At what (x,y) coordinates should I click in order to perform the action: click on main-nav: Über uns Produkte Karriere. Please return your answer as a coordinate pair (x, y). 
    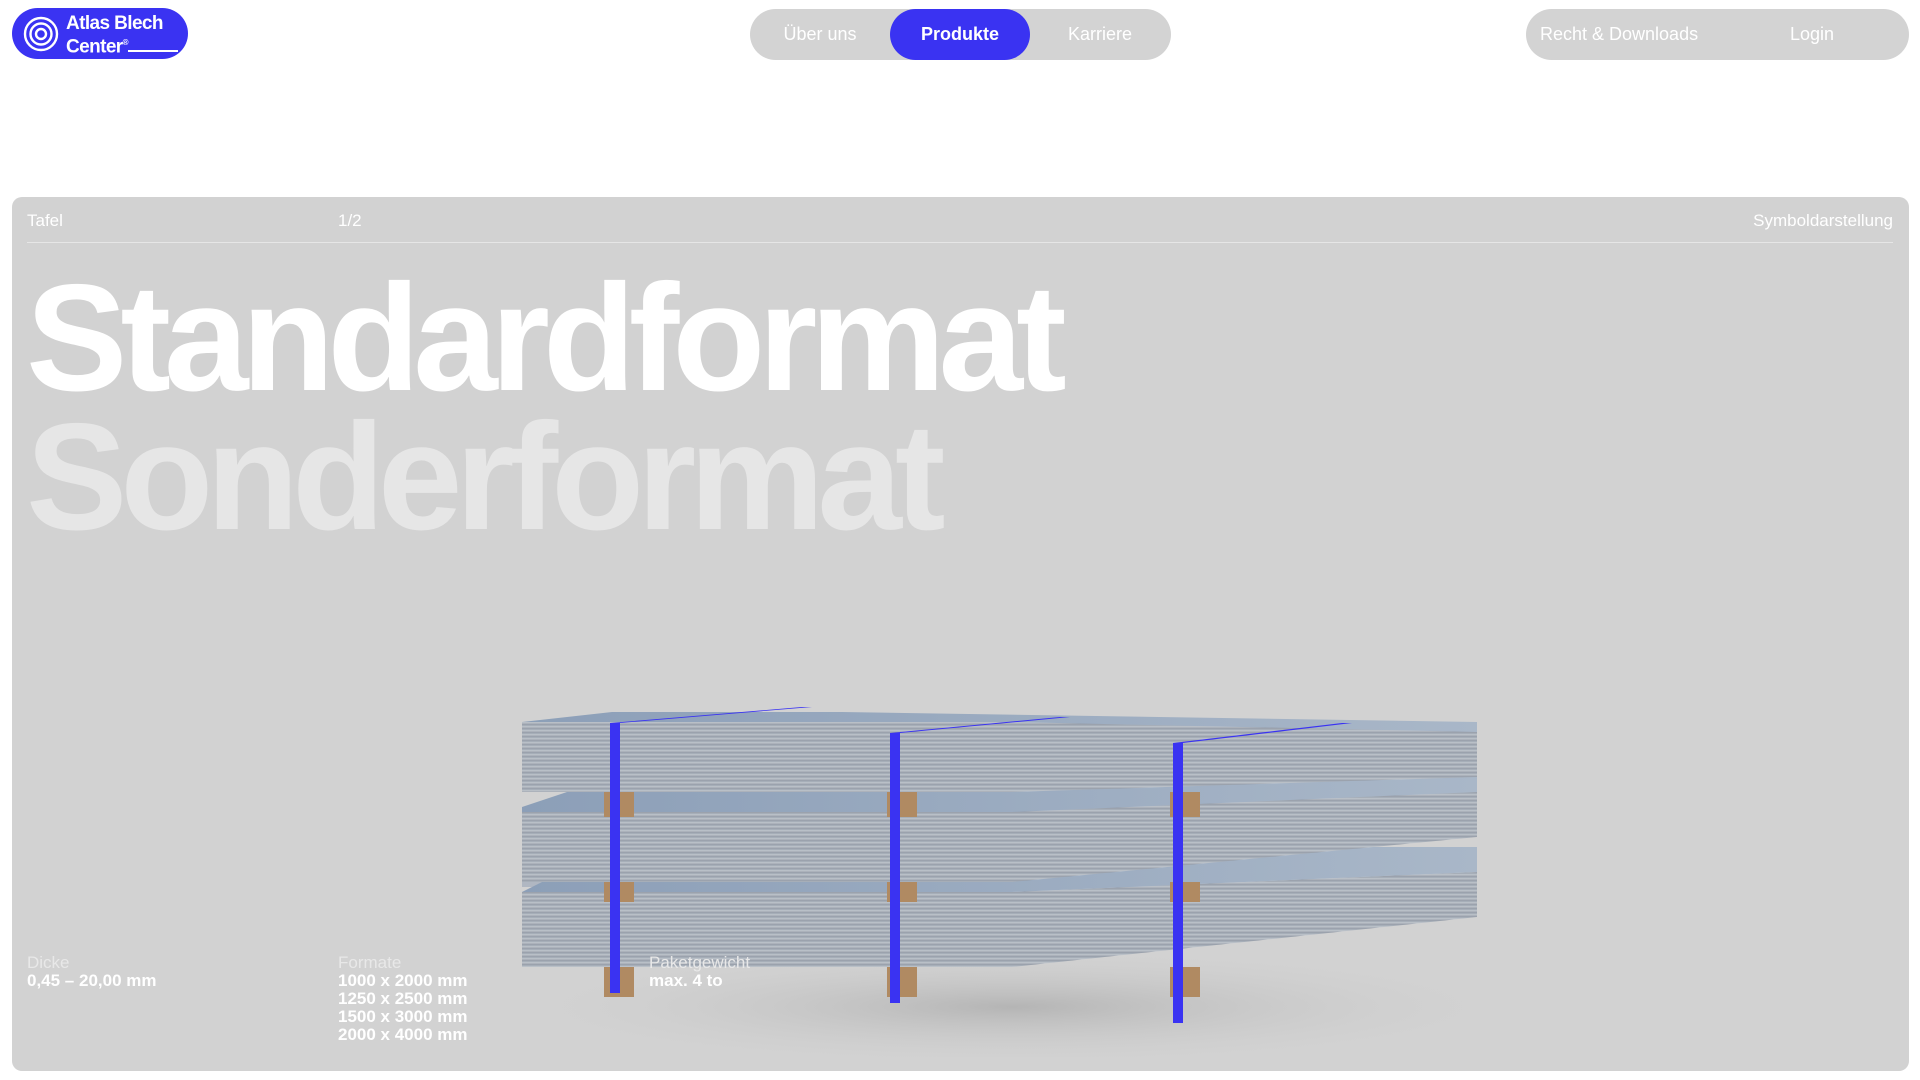
    Looking at the image, I should click on (960, 34).